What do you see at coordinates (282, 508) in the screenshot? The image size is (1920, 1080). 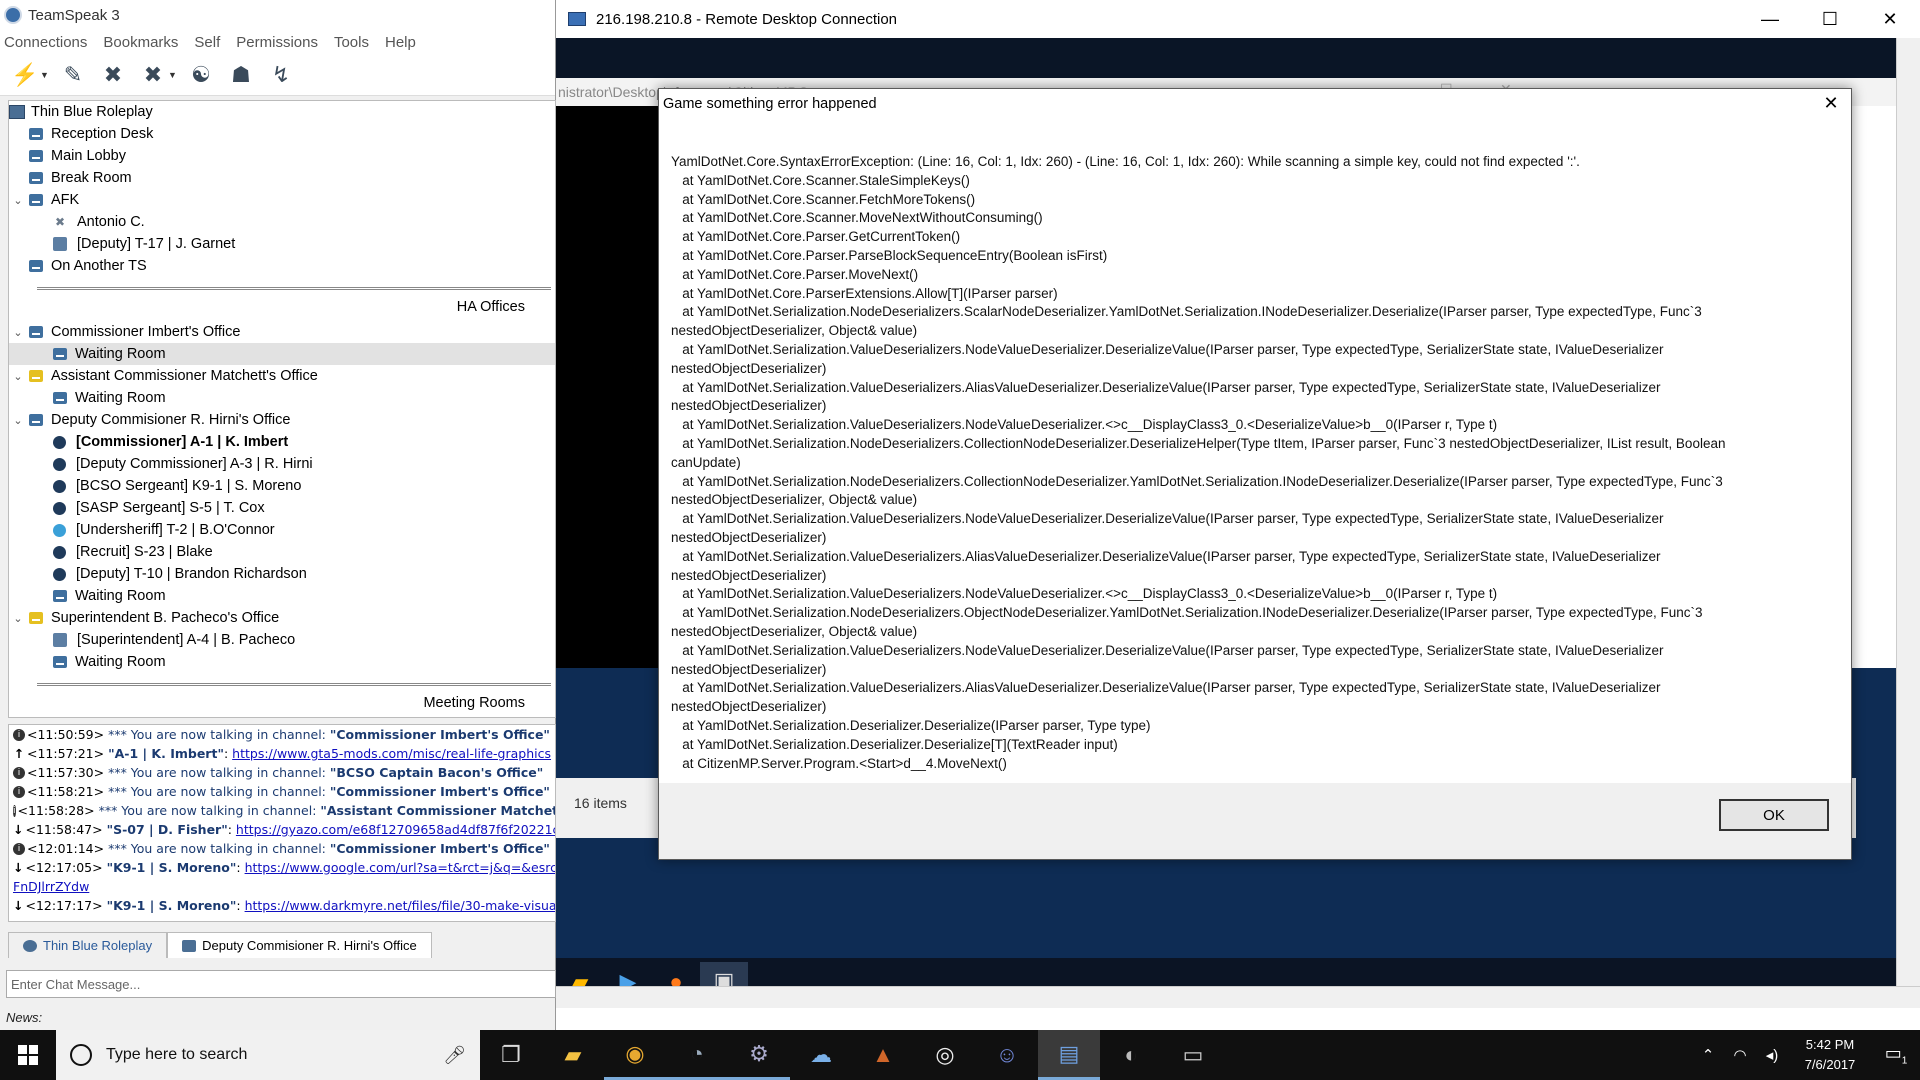 I see `user-row: [SASP Sergeant] S-5 | T. Cox` at bounding box center [282, 508].